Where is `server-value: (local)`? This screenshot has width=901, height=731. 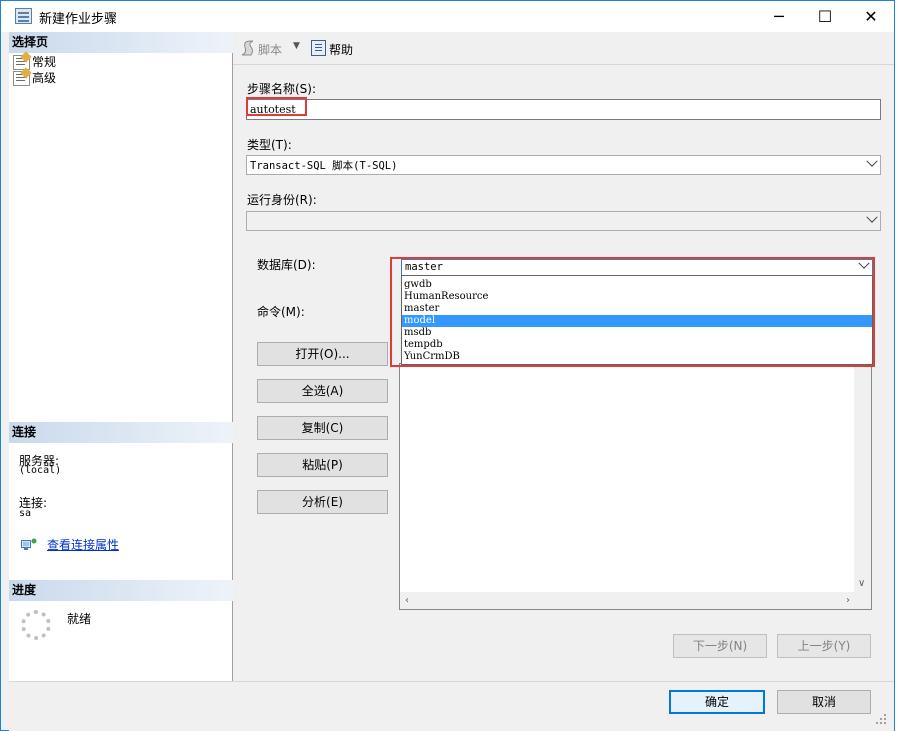 server-value: (local) is located at coordinates (40, 470).